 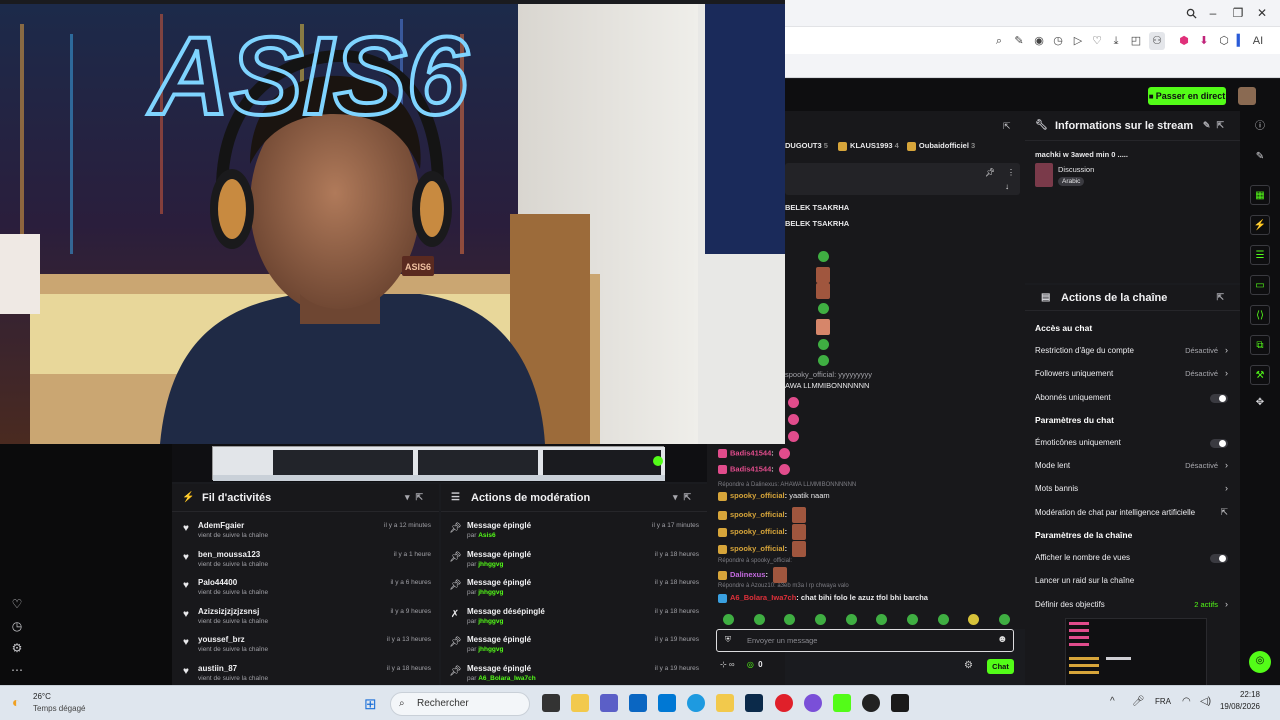 I want to click on chat-send-button: Chat, so click(x=1000, y=666).